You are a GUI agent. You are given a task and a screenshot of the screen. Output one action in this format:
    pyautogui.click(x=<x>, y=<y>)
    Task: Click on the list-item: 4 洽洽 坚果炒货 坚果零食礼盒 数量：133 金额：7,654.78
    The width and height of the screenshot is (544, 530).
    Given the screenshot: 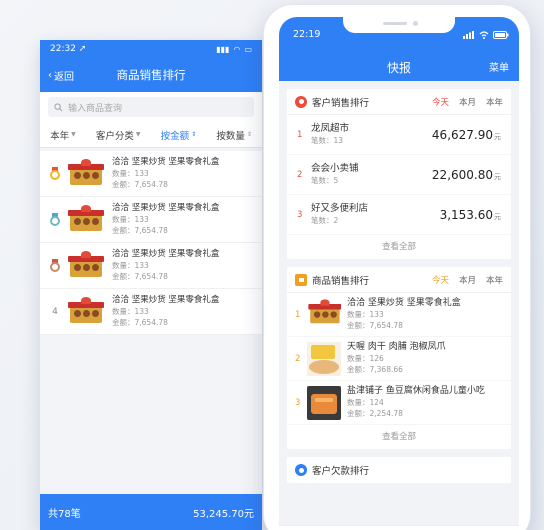 What is the action you would take?
    pyautogui.click(x=151, y=312)
    